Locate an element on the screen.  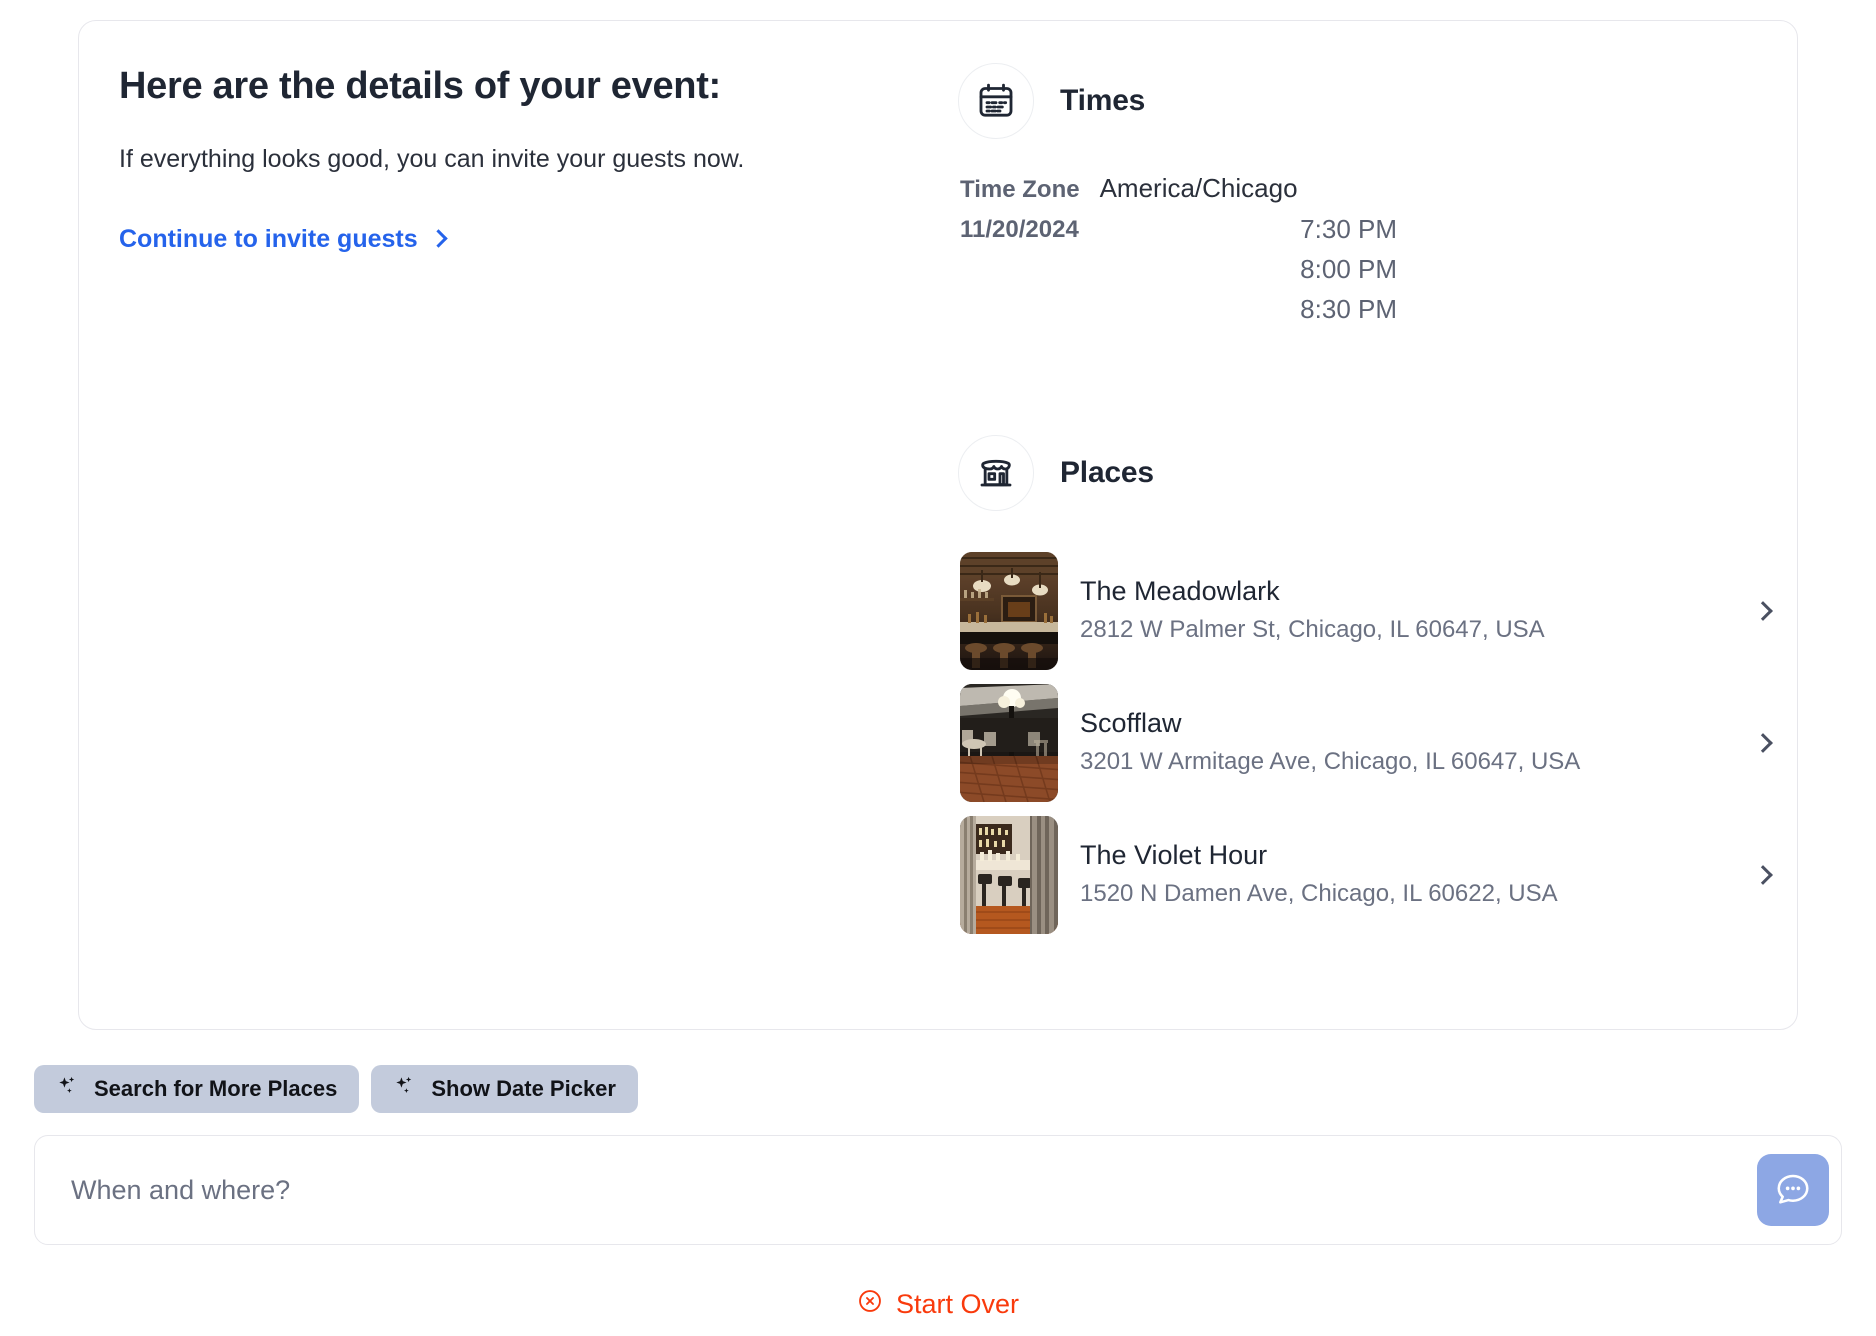
timezone-row: Time Zone America/Chicago is located at coordinates (1368, 188).